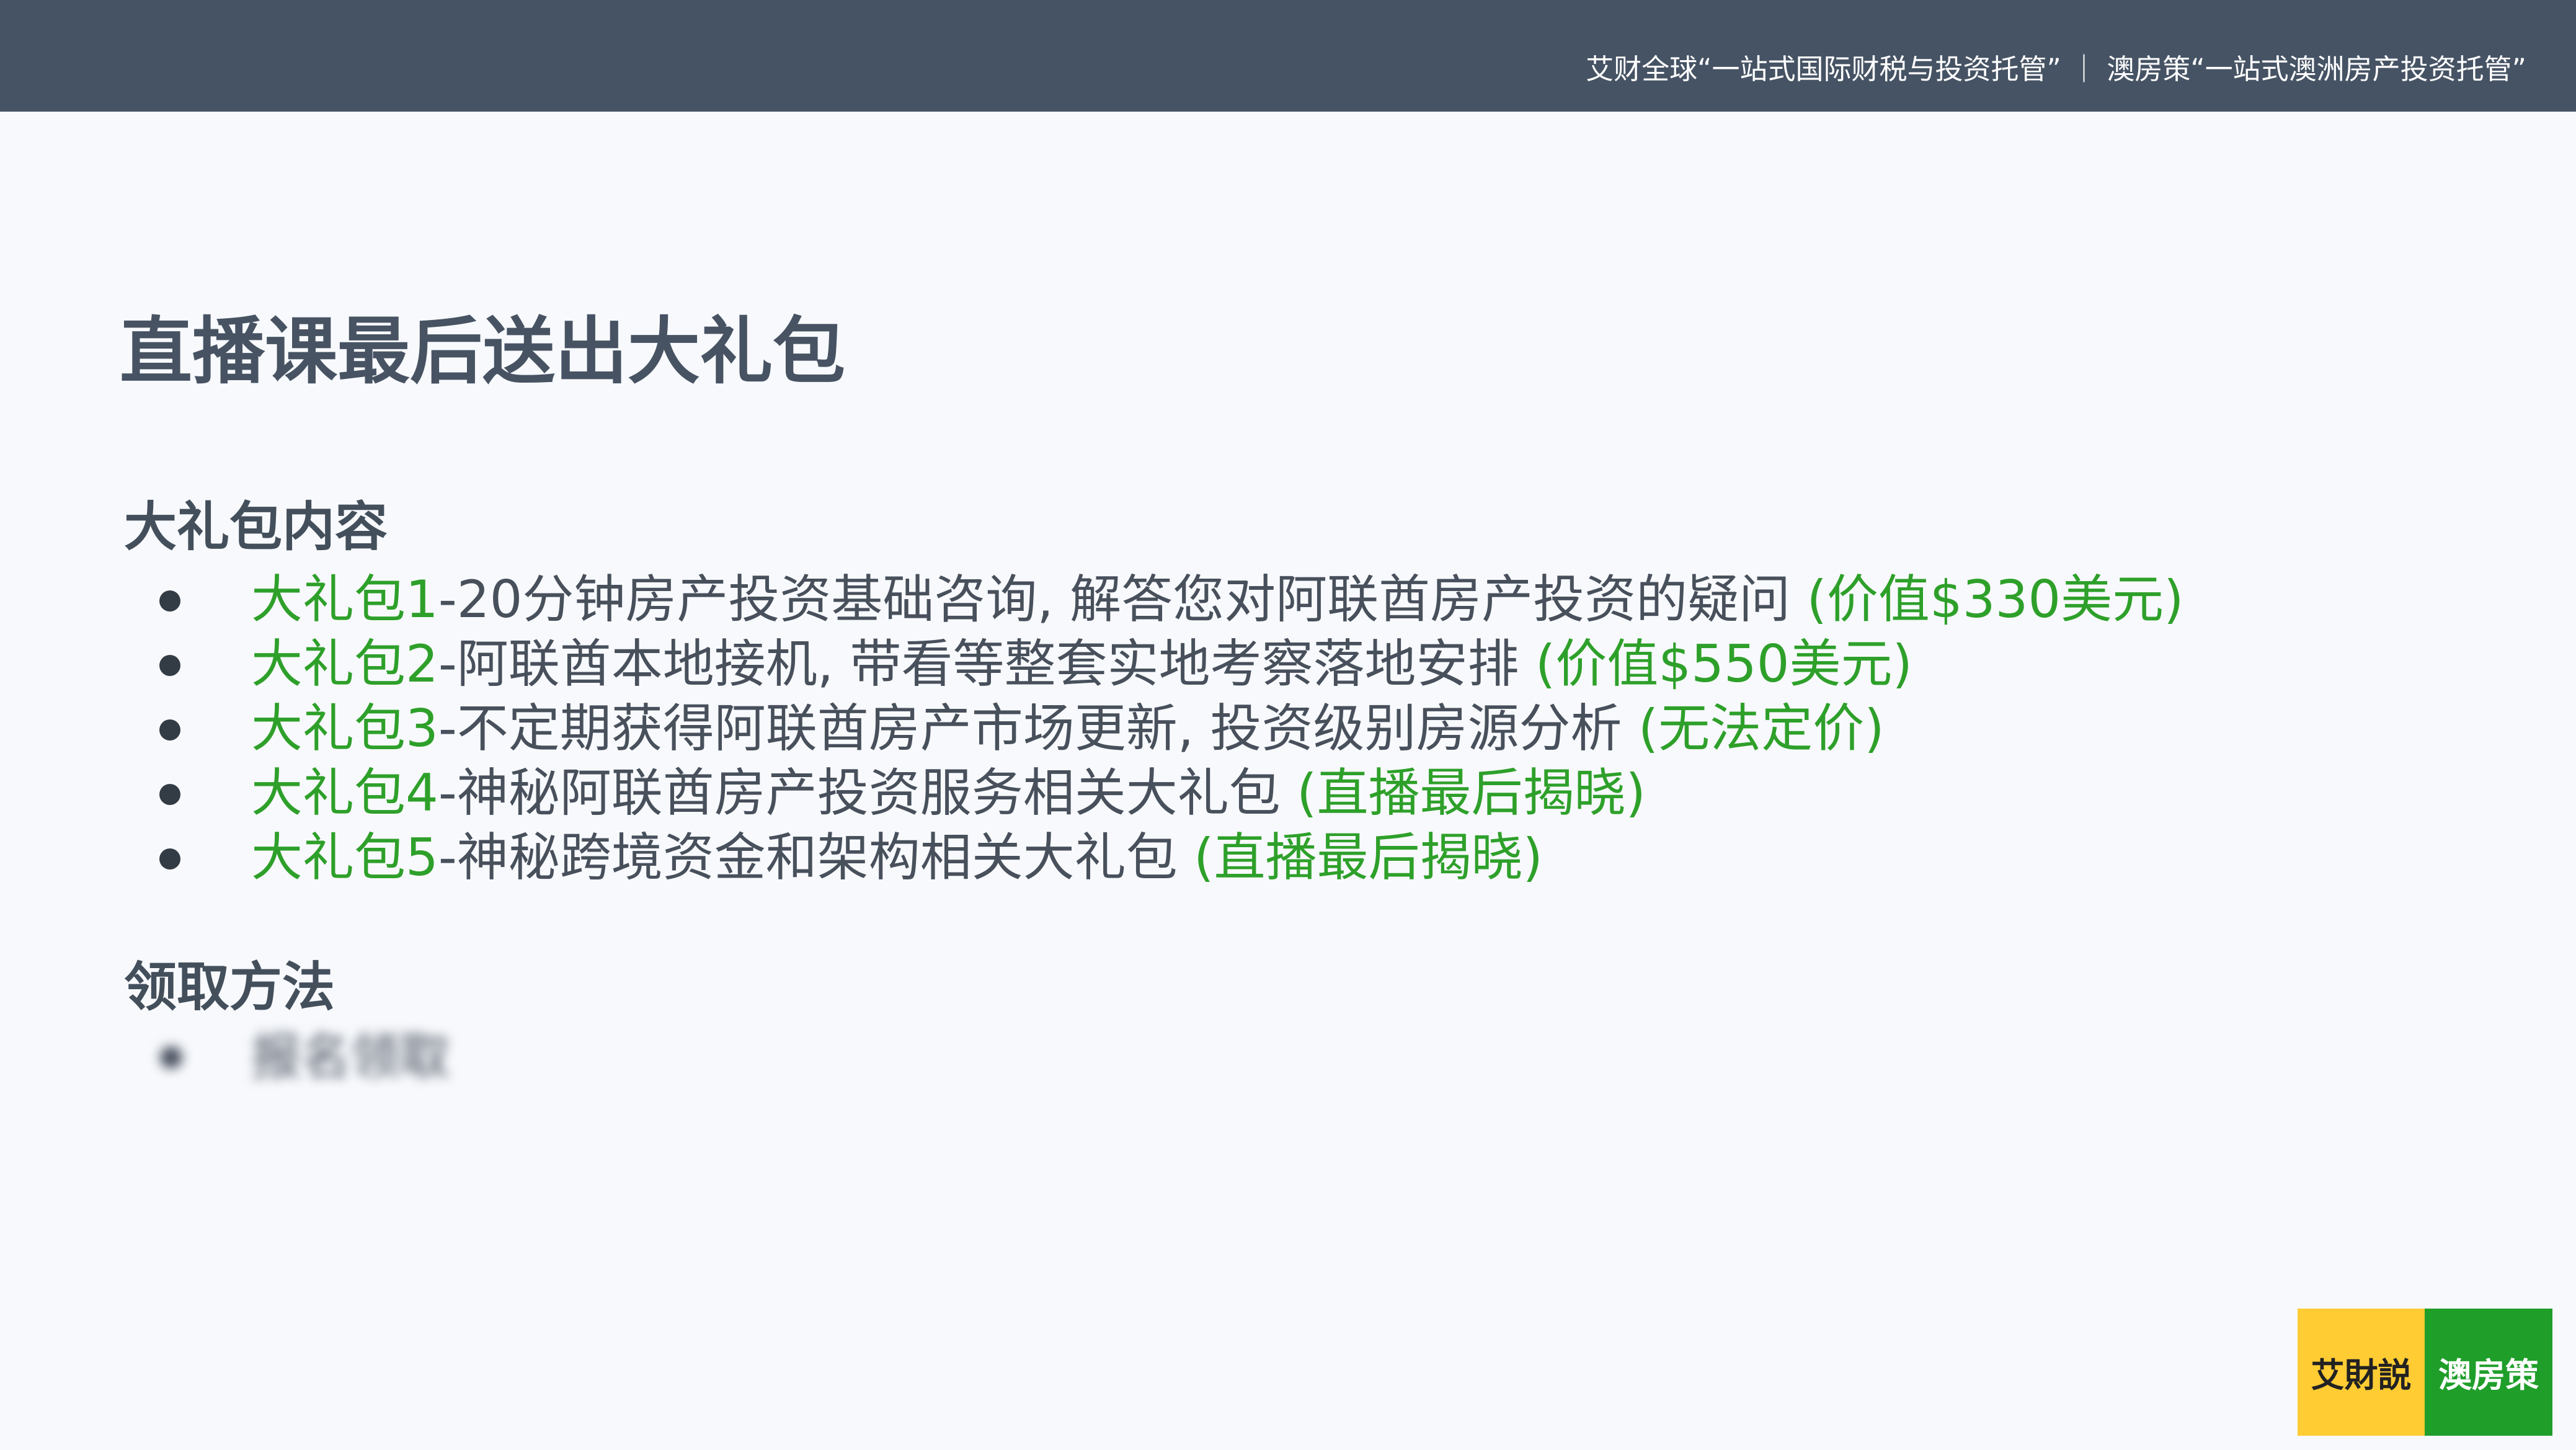  I want to click on gift-item-text: 大礼包2-阿联酋本地接机, 带看等整套实地考察落地安排 (价值$550美元), so click(1081, 664).